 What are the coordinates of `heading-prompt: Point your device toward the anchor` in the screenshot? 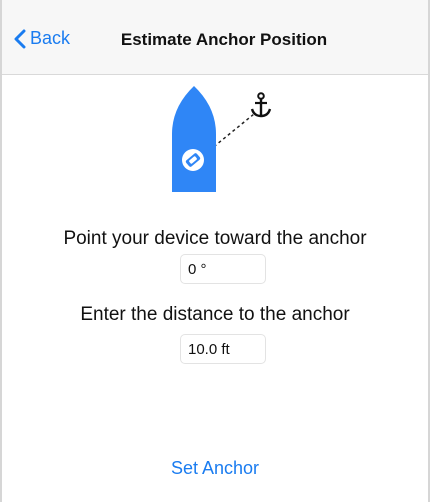 It's located at (215, 238).